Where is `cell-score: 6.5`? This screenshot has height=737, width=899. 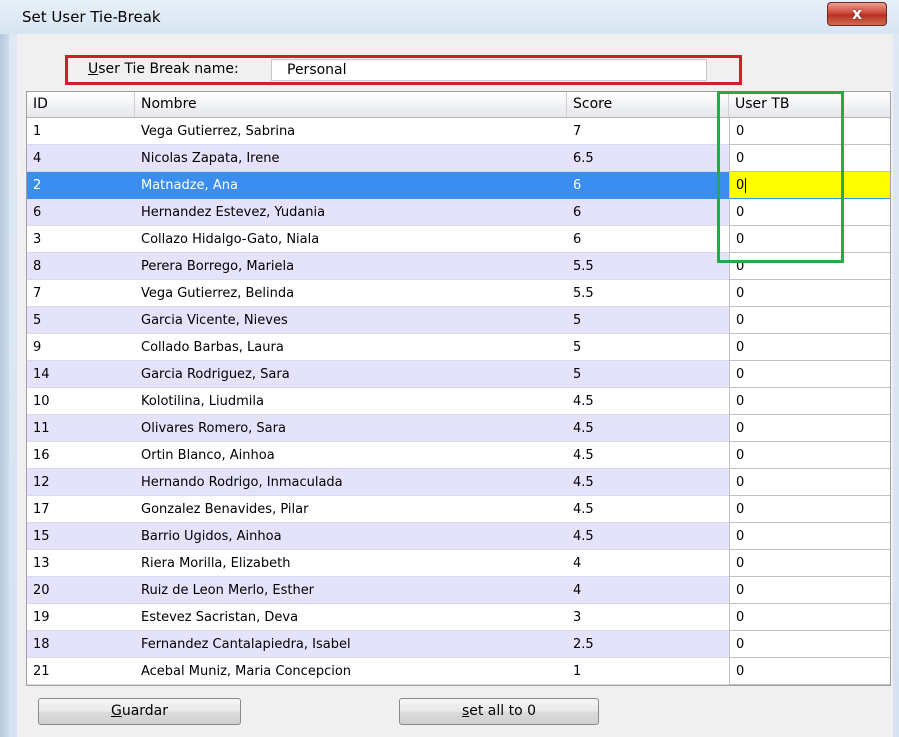
cell-score: 6.5 is located at coordinates (648, 158).